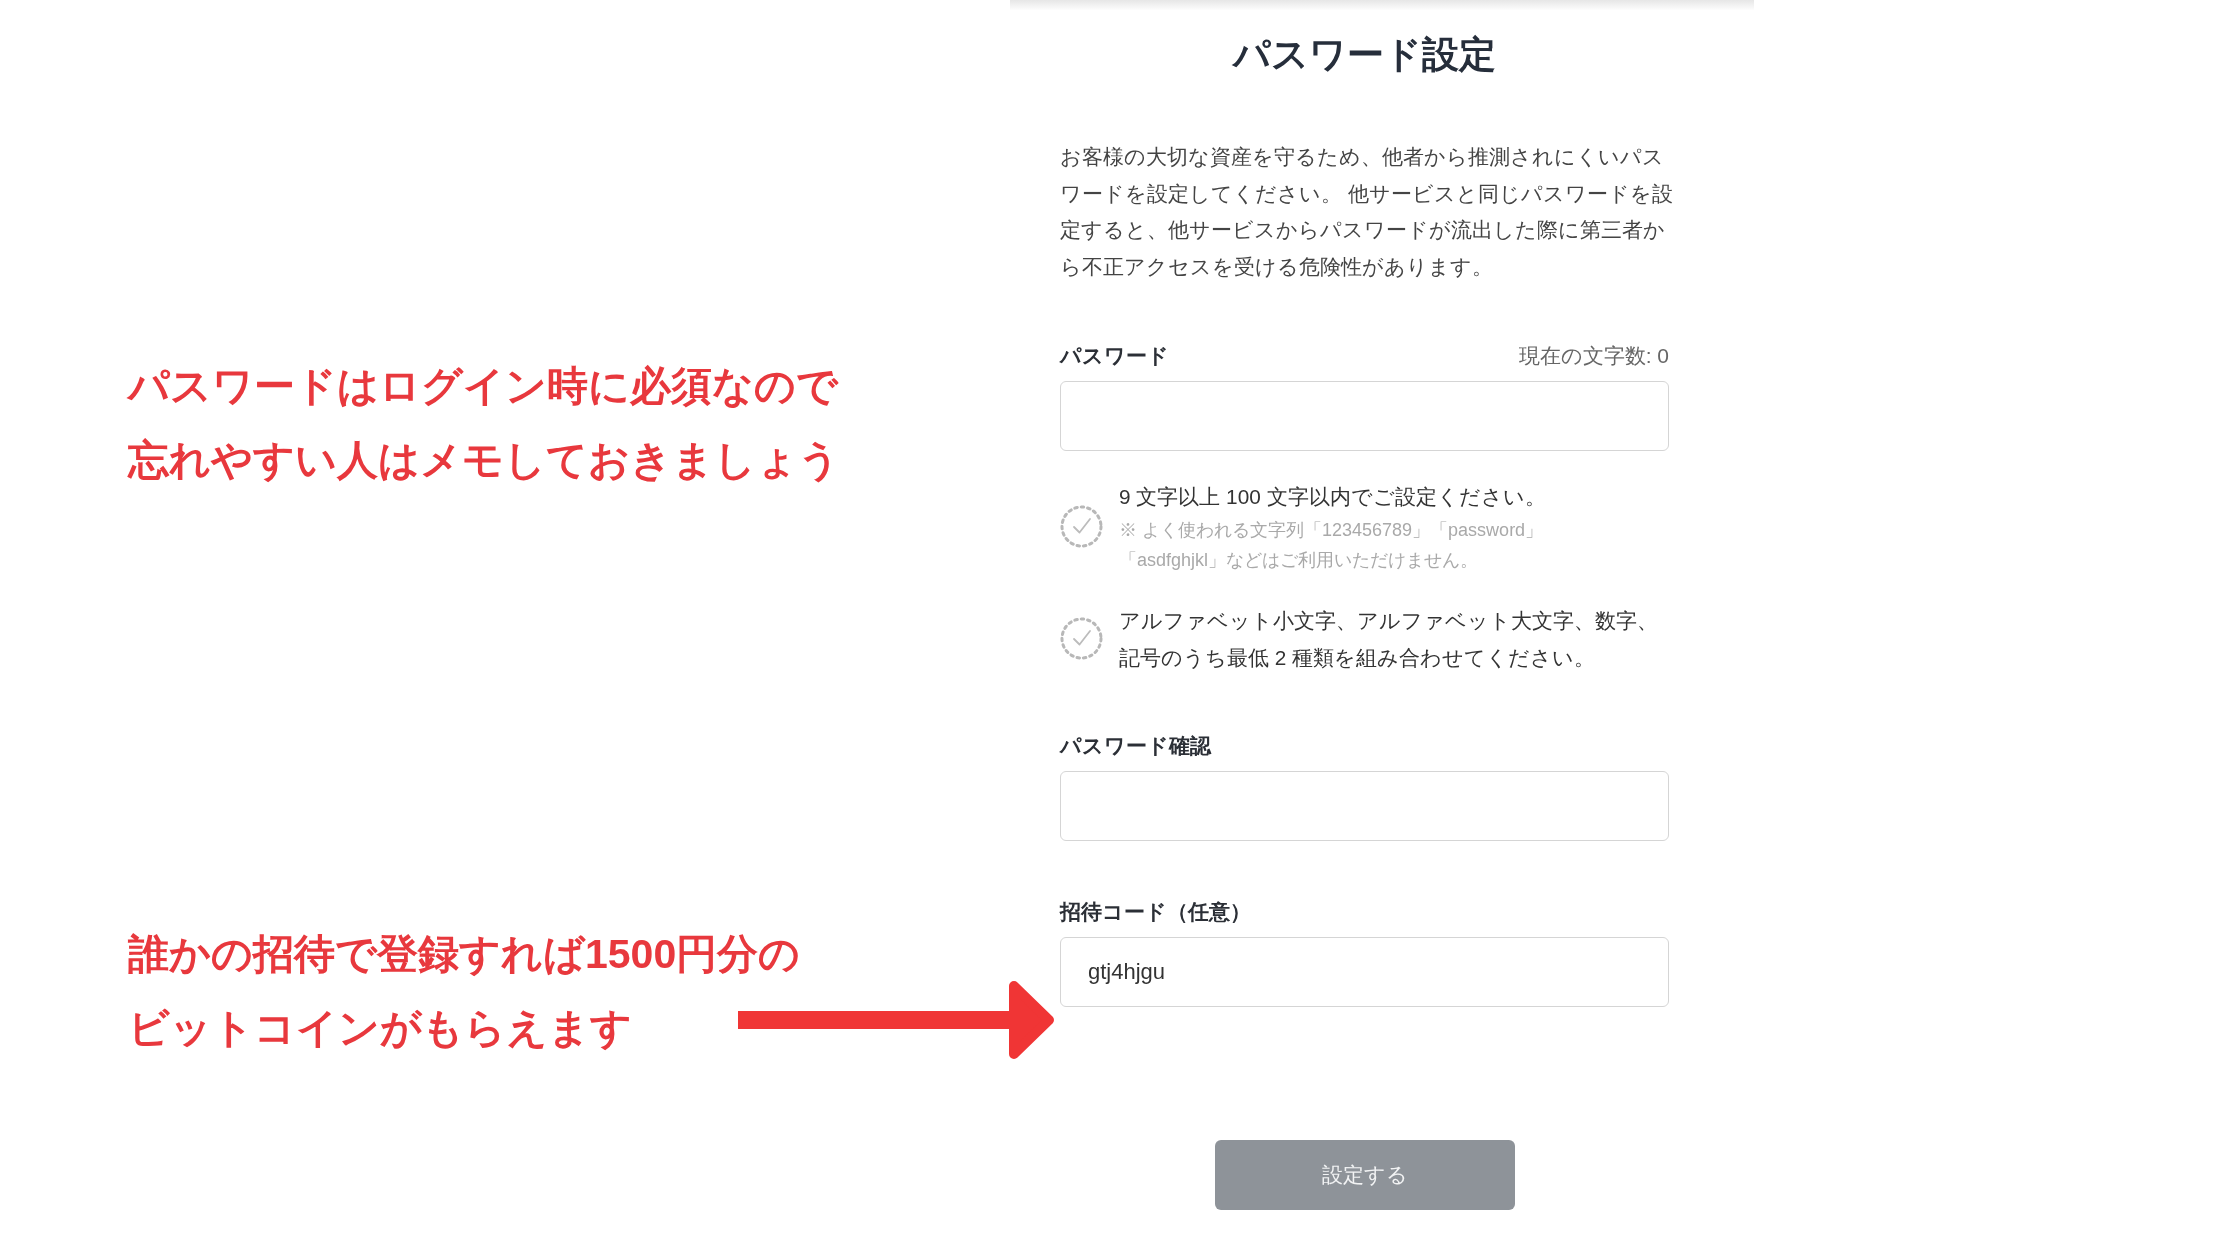  What do you see at coordinates (1364, 971) in the screenshot?
I see `invite-code-field: gtj4hjgu` at bounding box center [1364, 971].